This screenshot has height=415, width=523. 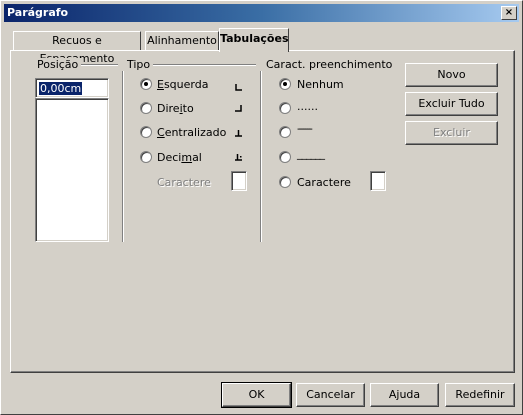 I want to click on type-character-label: Caractere, so click(x=184, y=182).